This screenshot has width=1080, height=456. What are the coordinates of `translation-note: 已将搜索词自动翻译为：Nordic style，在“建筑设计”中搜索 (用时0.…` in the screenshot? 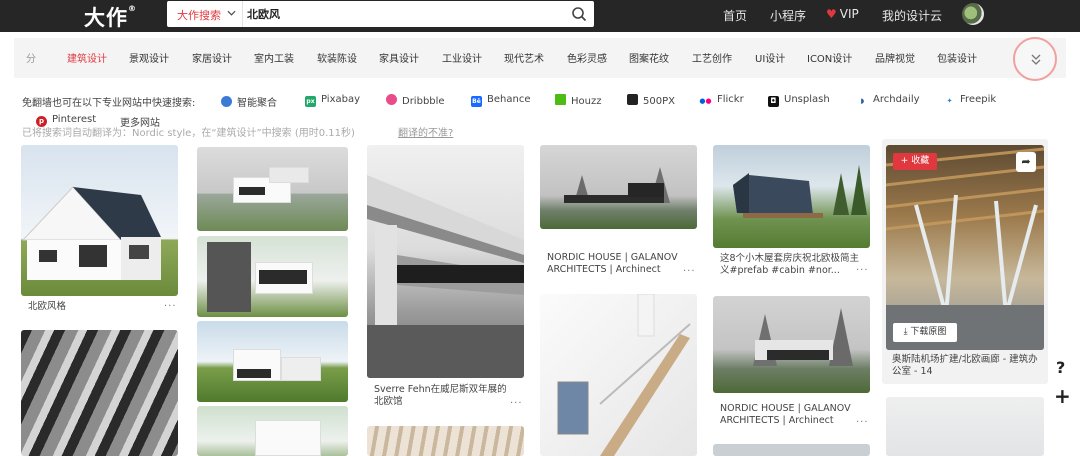 It's located at (188, 133).